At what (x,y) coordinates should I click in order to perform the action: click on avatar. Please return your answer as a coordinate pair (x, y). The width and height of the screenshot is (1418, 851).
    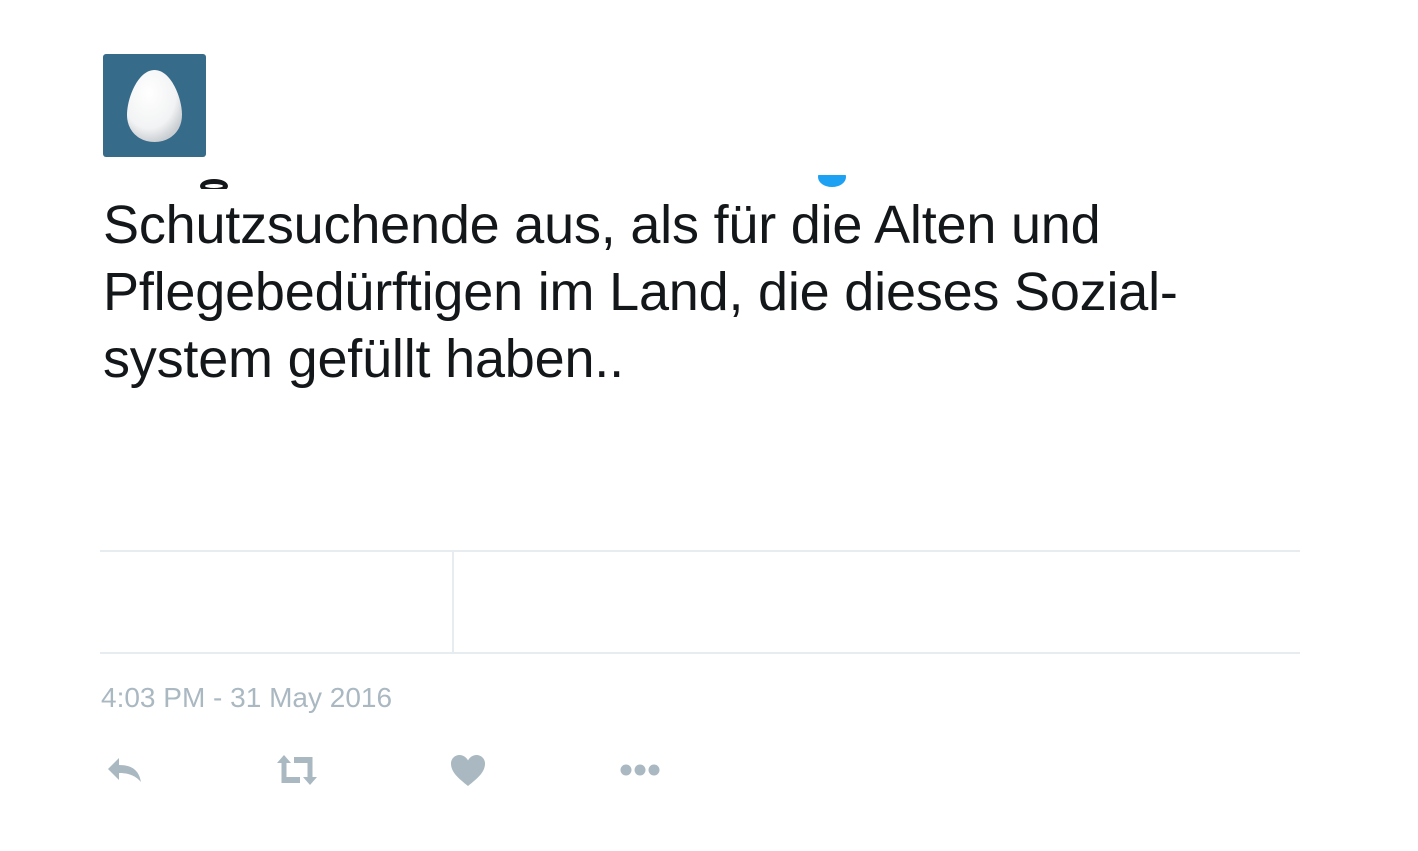
    Looking at the image, I should click on (154, 105).